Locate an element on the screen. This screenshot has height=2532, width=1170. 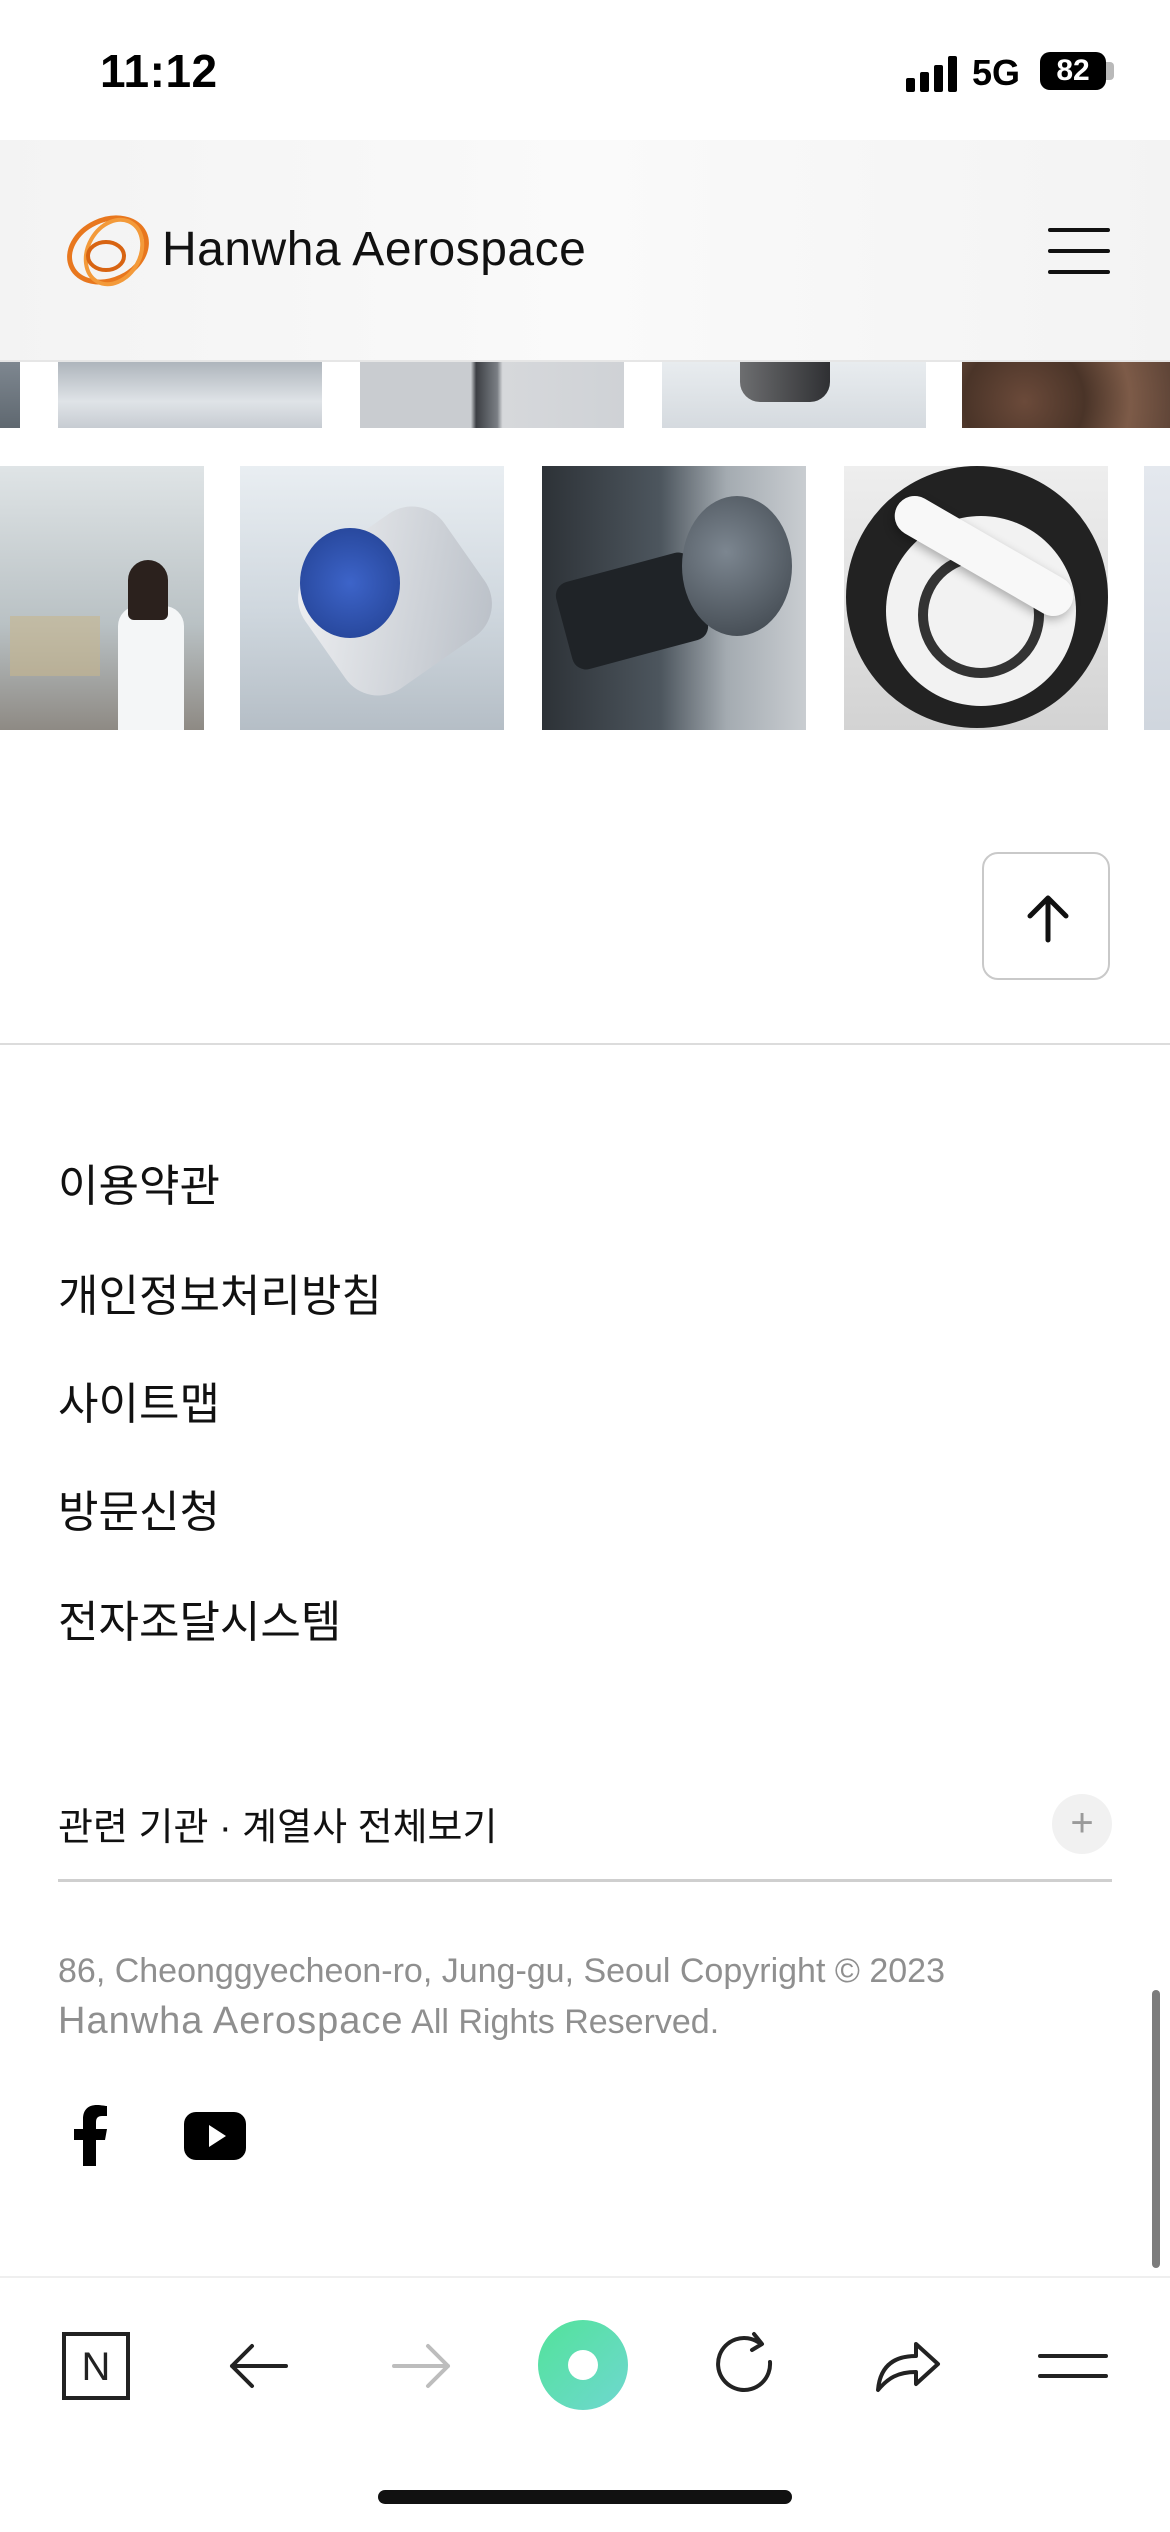
logo-text: Hanwha Aerospace is located at coordinates (374, 249).